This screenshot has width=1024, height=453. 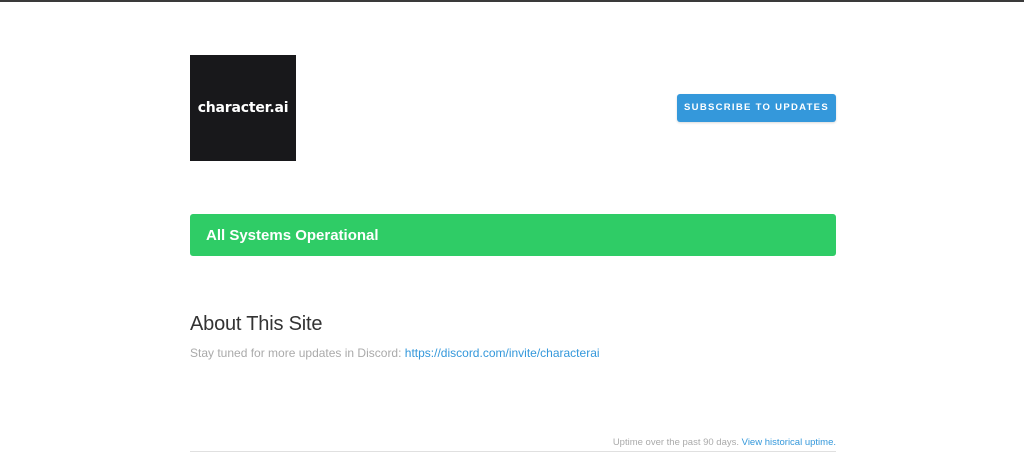 What do you see at coordinates (292, 235) in the screenshot?
I see `status-text: All Systems Operational` at bounding box center [292, 235].